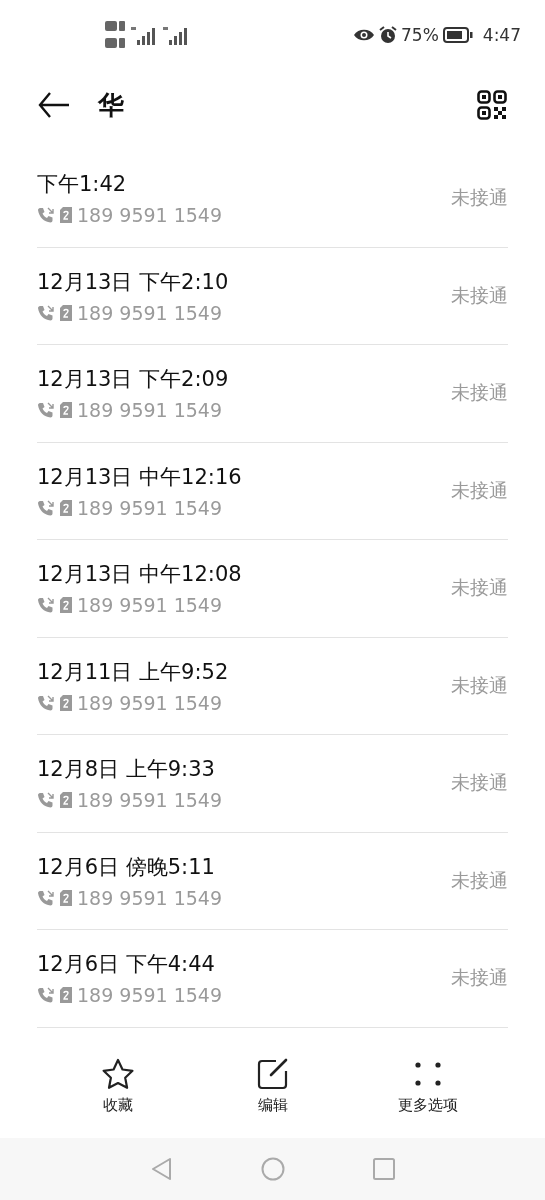 This screenshot has width=545, height=1200. What do you see at coordinates (501, 35) in the screenshot?
I see `clock-time: 4:47` at bounding box center [501, 35].